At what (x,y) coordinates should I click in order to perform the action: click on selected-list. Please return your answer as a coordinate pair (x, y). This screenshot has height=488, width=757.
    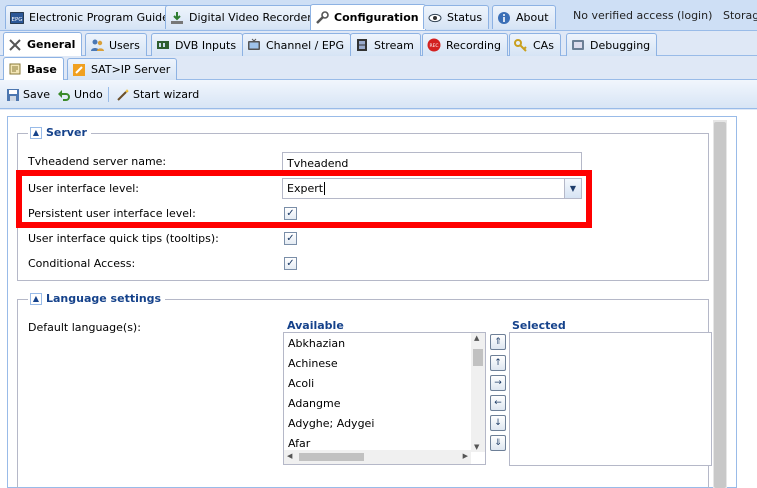
    Looking at the image, I should click on (610, 399).